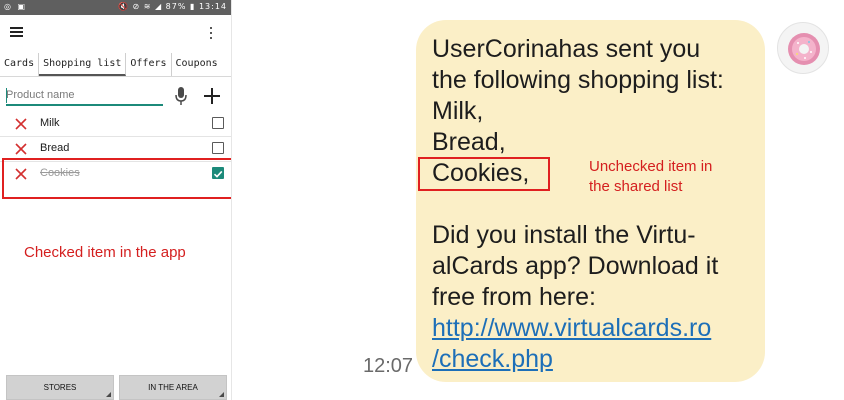  What do you see at coordinates (650, 177) in the screenshot?
I see `message-annotation: Unchecked item in the shared list` at bounding box center [650, 177].